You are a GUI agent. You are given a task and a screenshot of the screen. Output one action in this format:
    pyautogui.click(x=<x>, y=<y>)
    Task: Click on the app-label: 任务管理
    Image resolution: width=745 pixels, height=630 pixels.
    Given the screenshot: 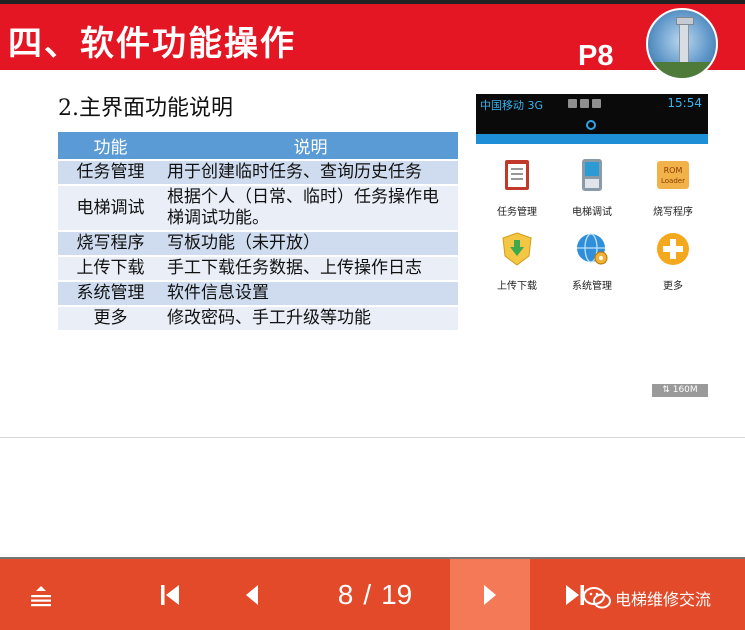 What is the action you would take?
    pyautogui.click(x=517, y=212)
    